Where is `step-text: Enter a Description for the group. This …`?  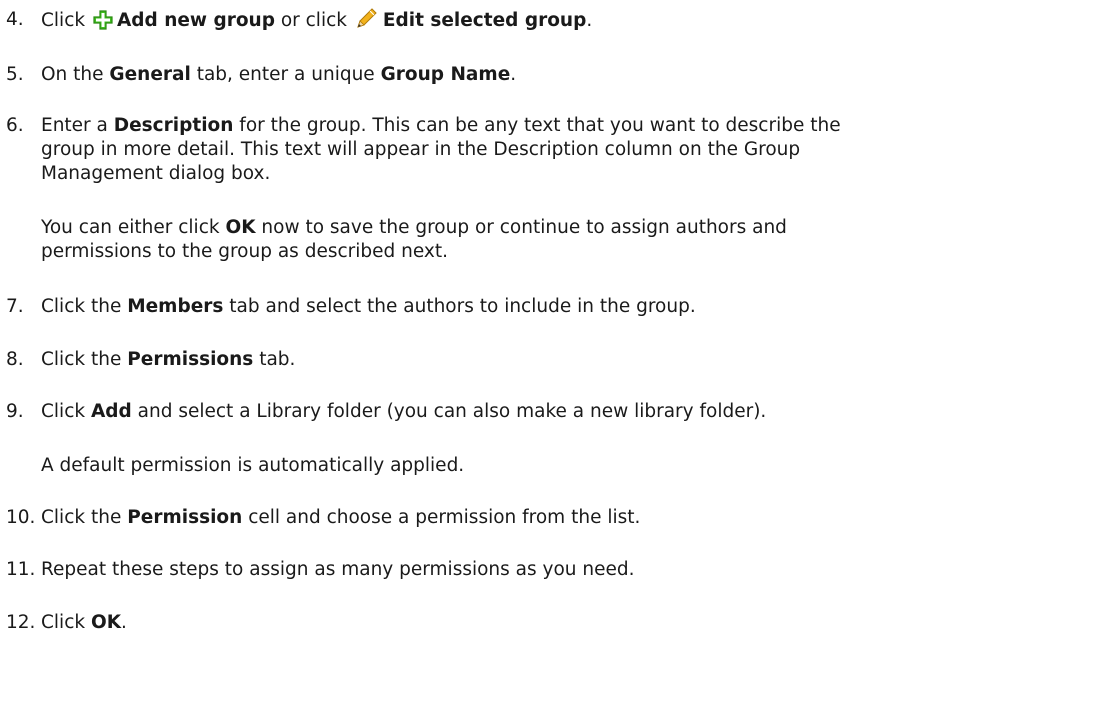
step-text: Enter a Description for the group. This … is located at coordinates (441, 125).